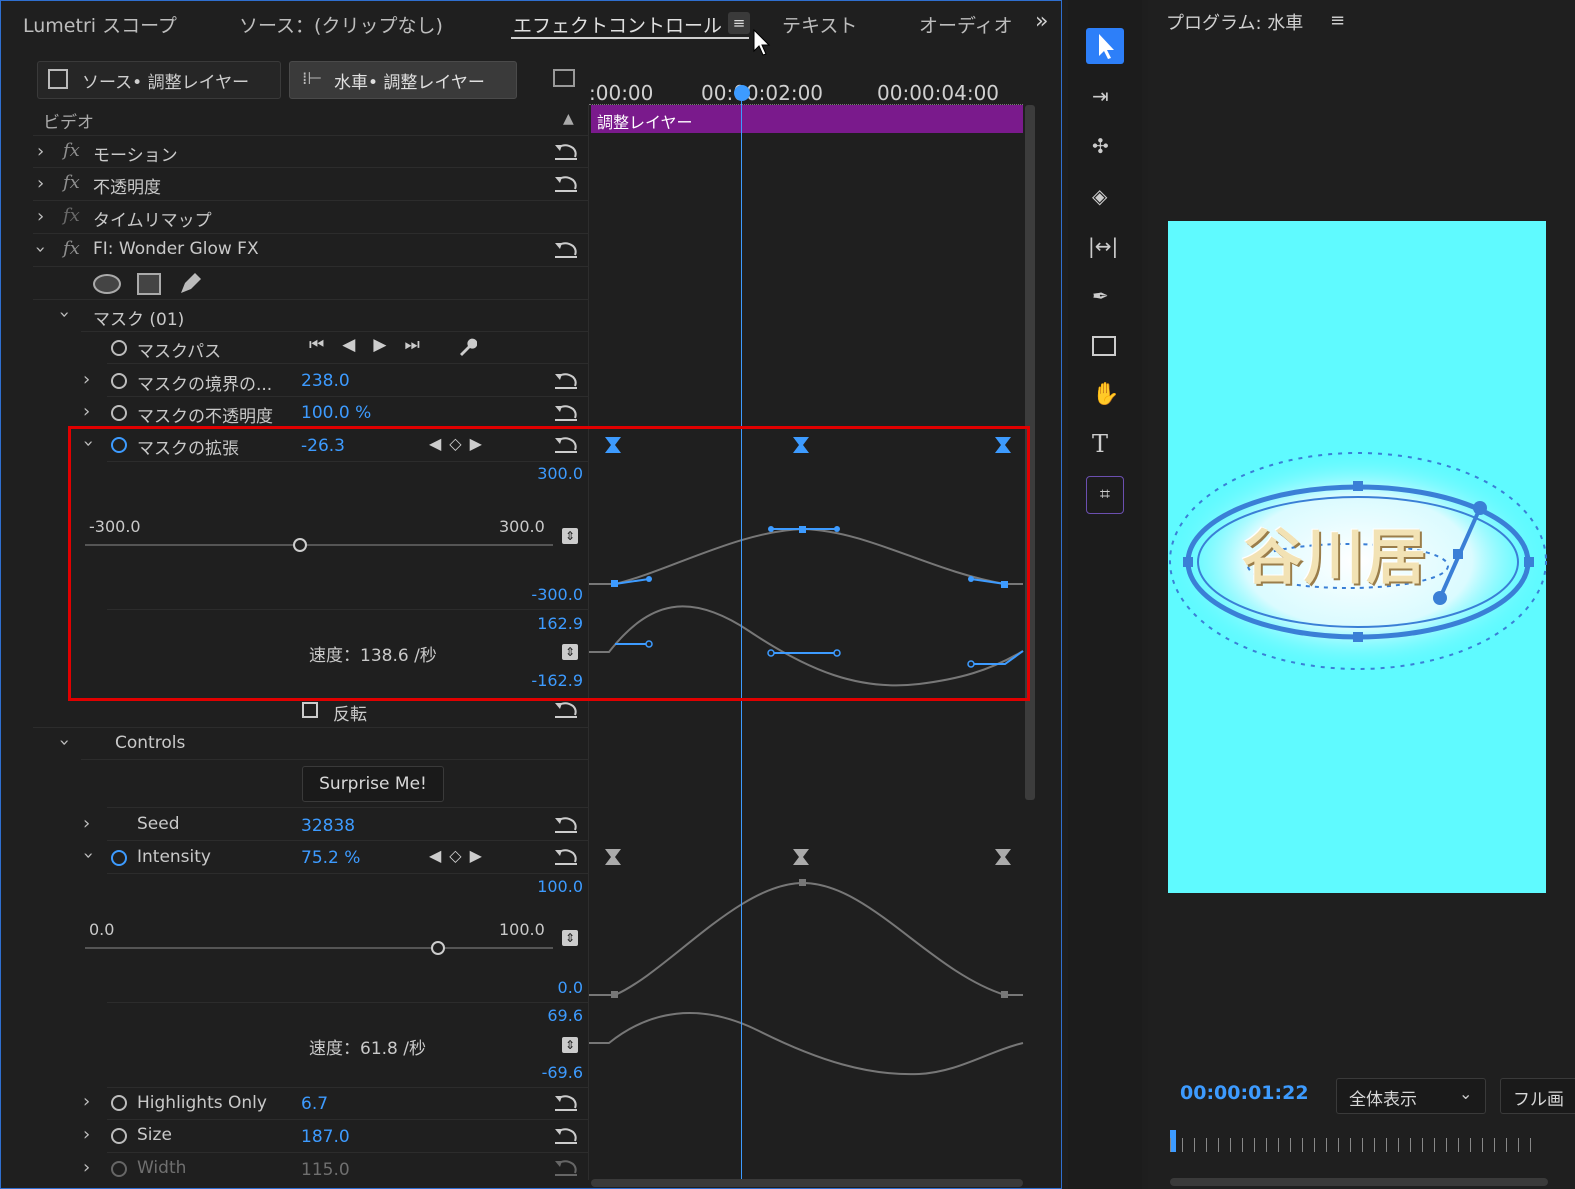 The image size is (1575, 1189). Describe the element at coordinates (409, 83) in the screenshot. I see `sequence-clip-label: 水車• 調整レイヤー` at that location.